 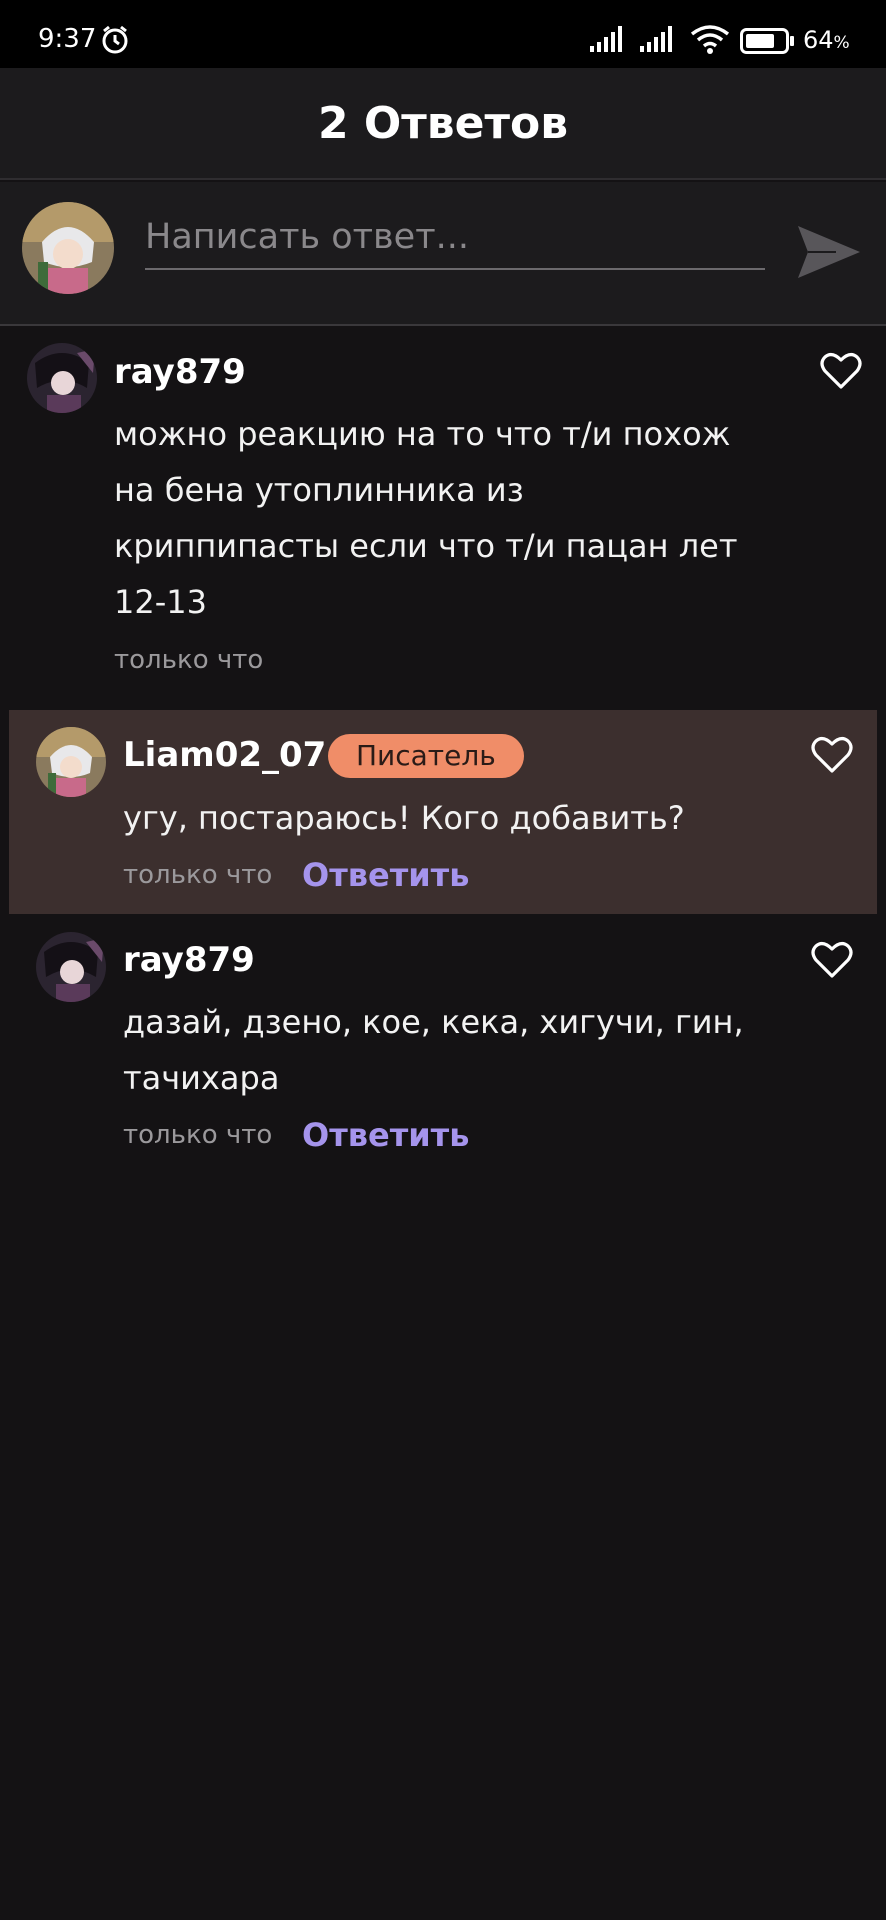 What do you see at coordinates (426, 756) in the screenshot?
I see `writer-badge: Писатель` at bounding box center [426, 756].